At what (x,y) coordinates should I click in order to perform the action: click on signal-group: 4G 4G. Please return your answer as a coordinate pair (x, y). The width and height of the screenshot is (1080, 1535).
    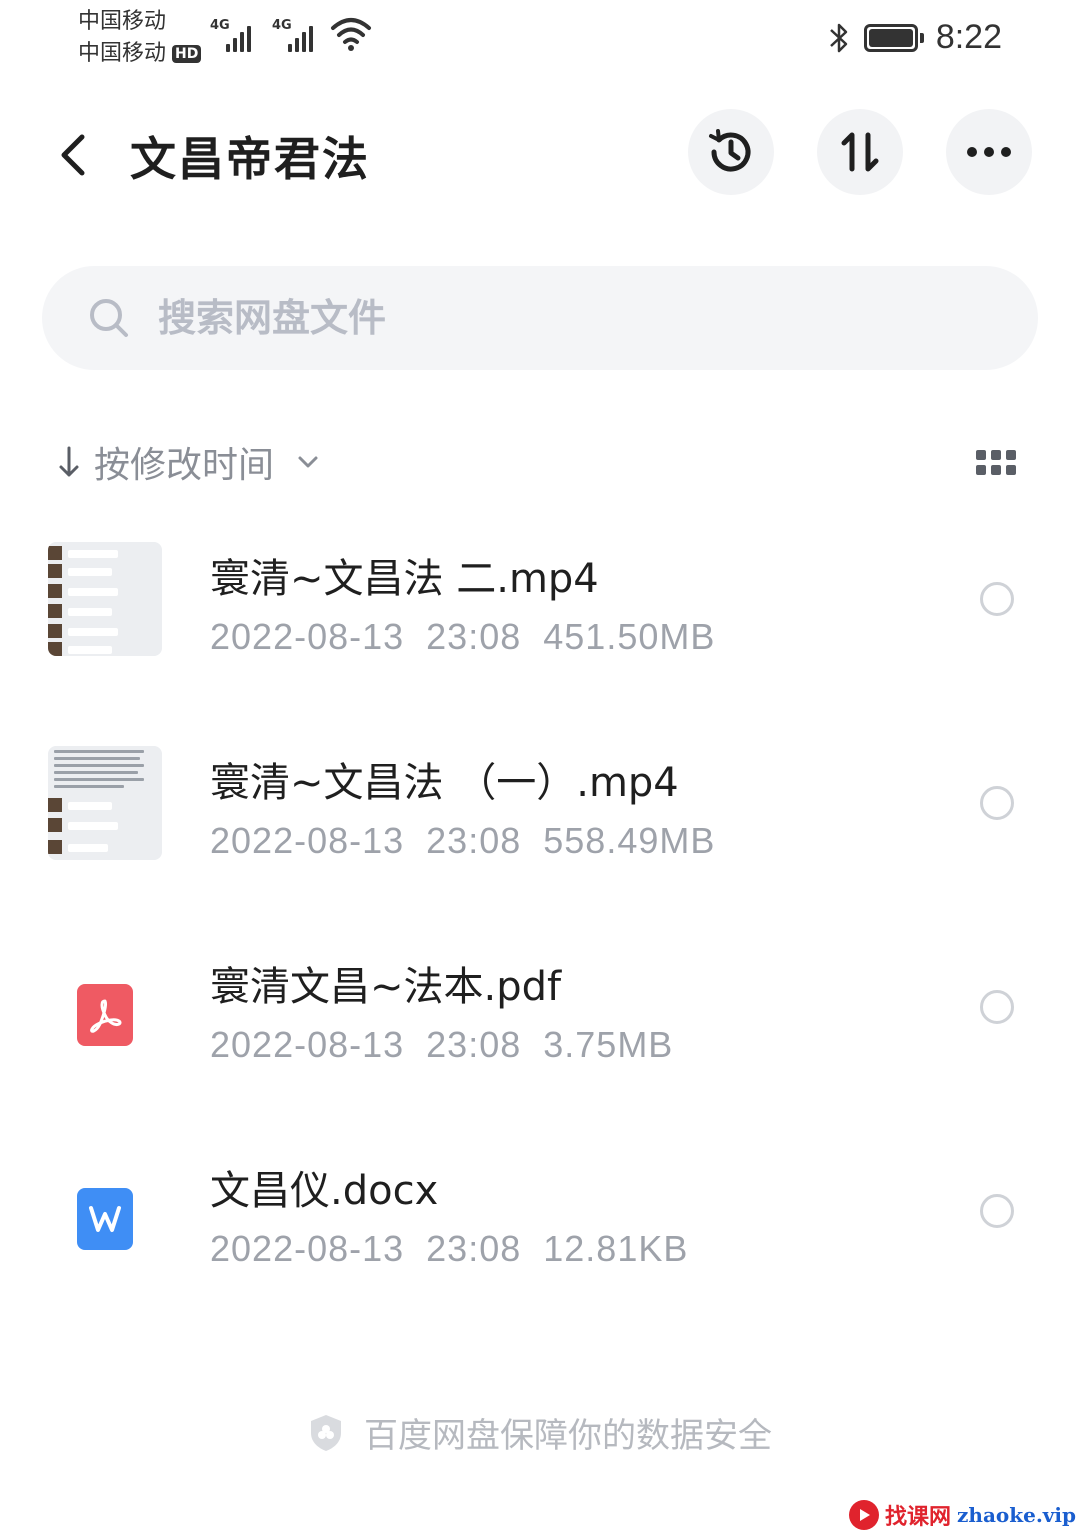
    Looking at the image, I should click on (266, 35).